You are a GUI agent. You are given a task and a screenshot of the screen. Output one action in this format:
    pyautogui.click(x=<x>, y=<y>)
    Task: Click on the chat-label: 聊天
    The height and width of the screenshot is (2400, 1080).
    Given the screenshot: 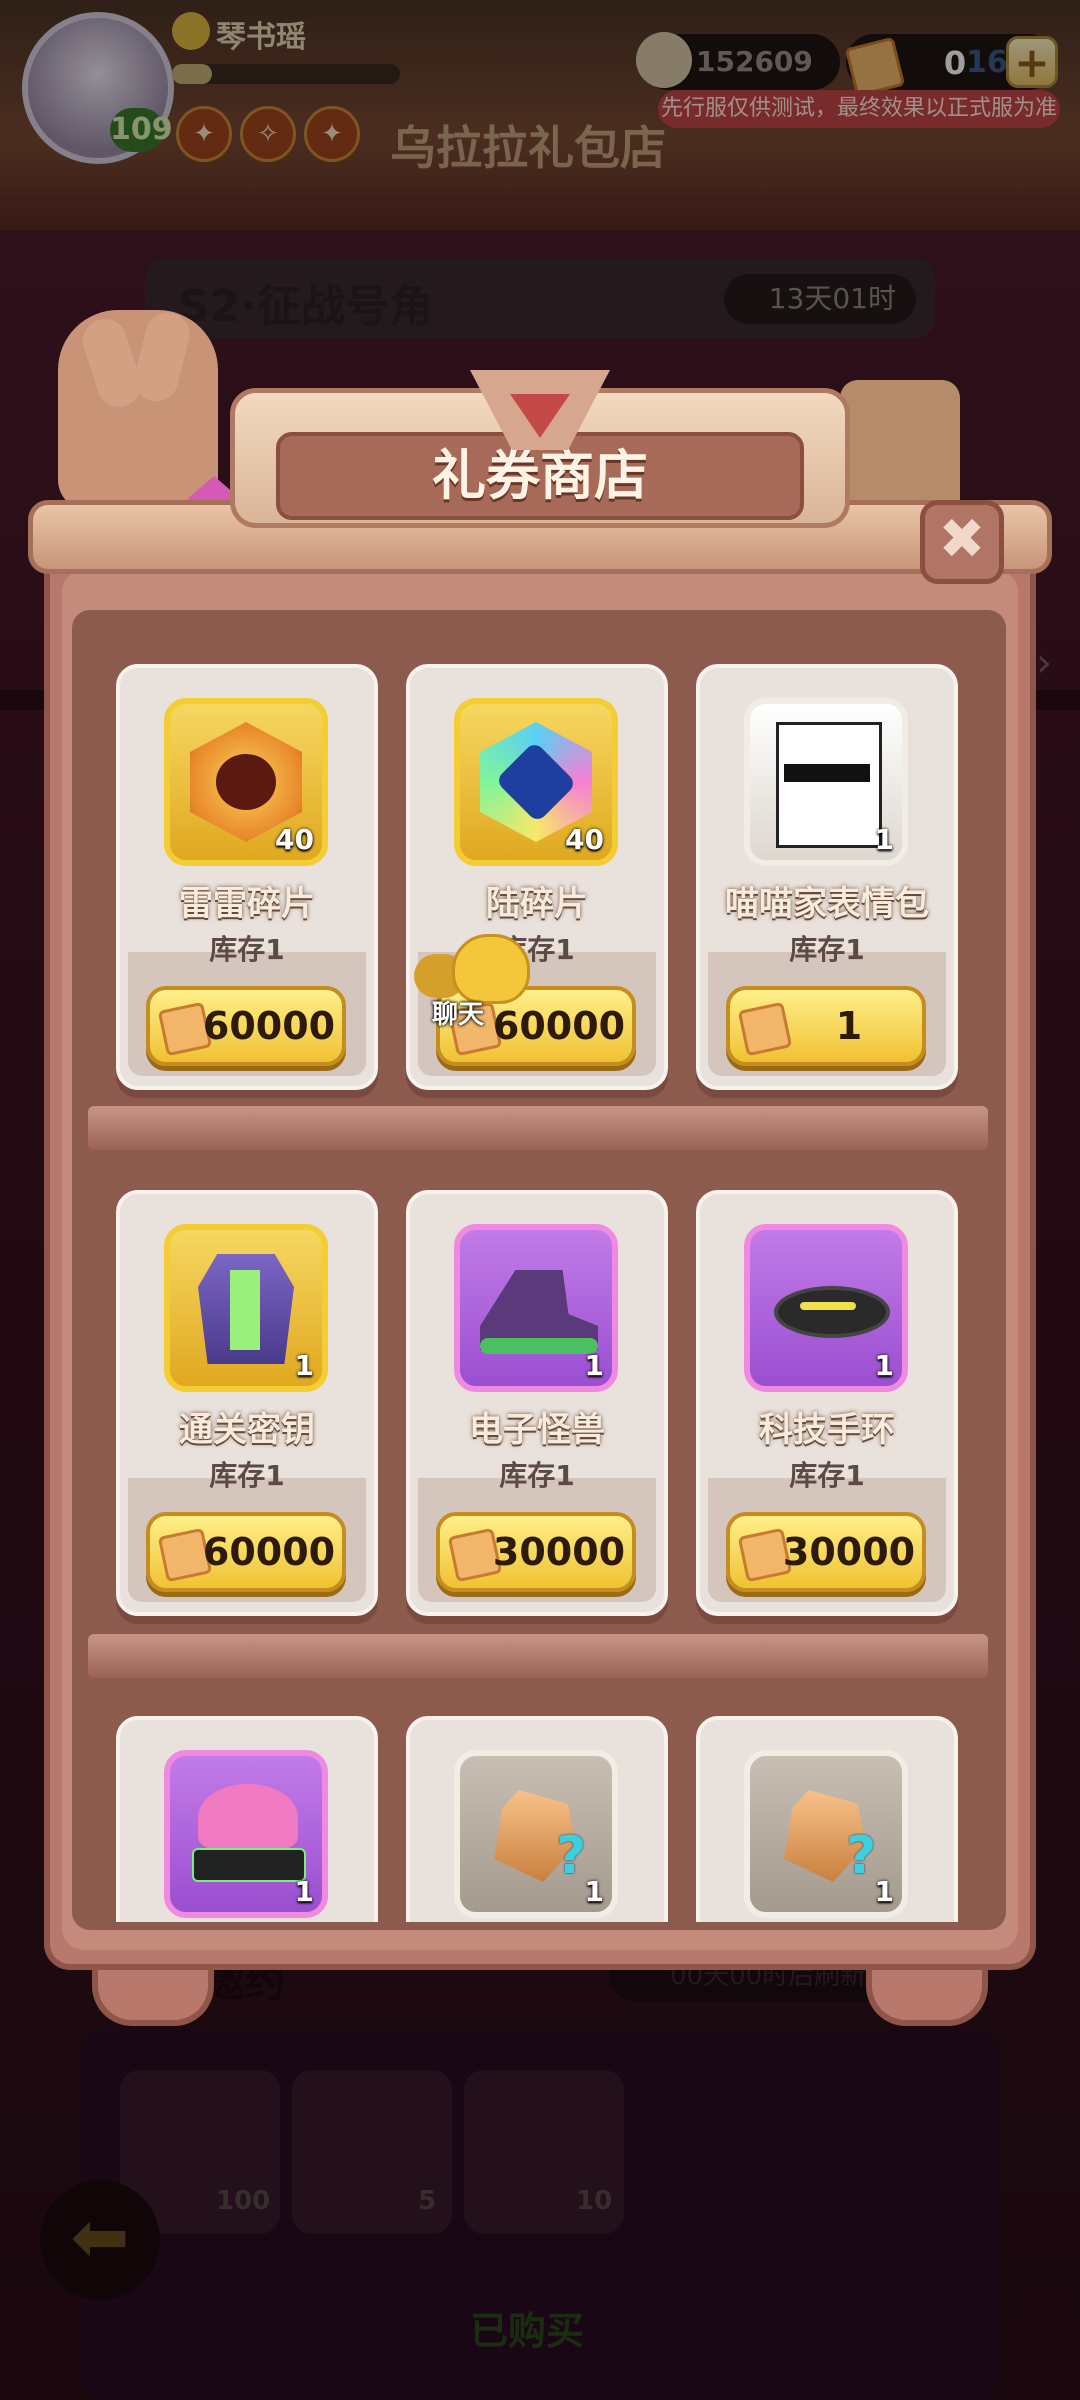 What is the action you would take?
    pyautogui.click(x=458, y=1012)
    